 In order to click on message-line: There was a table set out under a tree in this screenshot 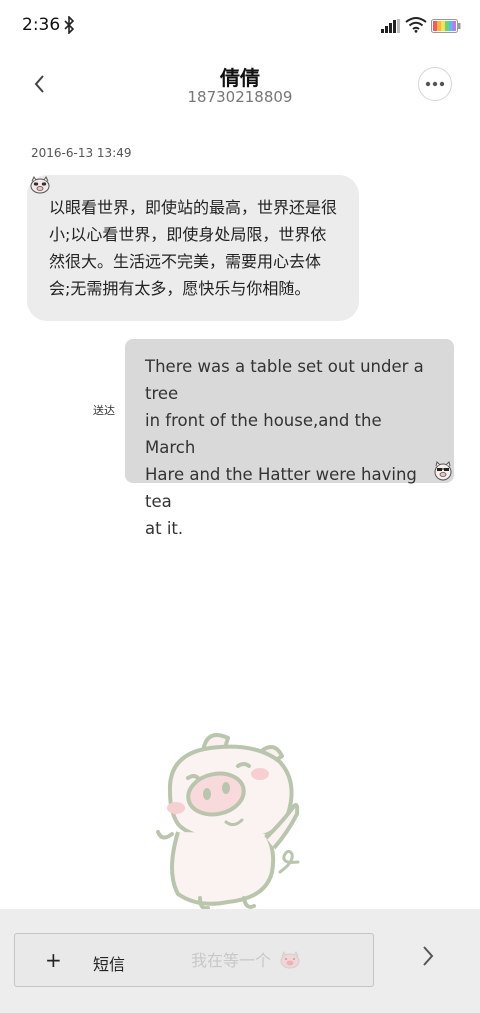, I will do `click(284, 380)`.